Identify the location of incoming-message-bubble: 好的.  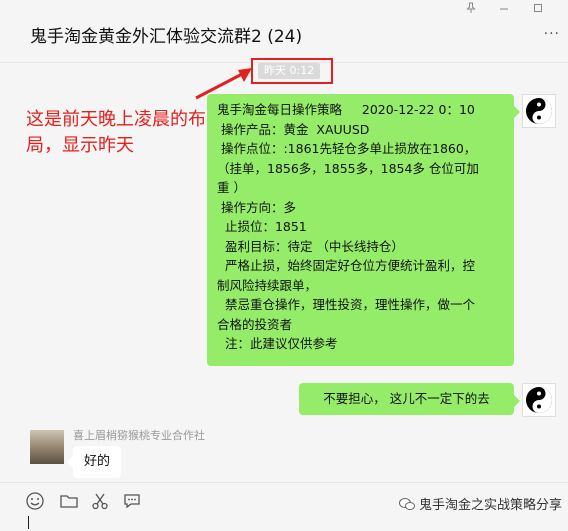
(94, 462).